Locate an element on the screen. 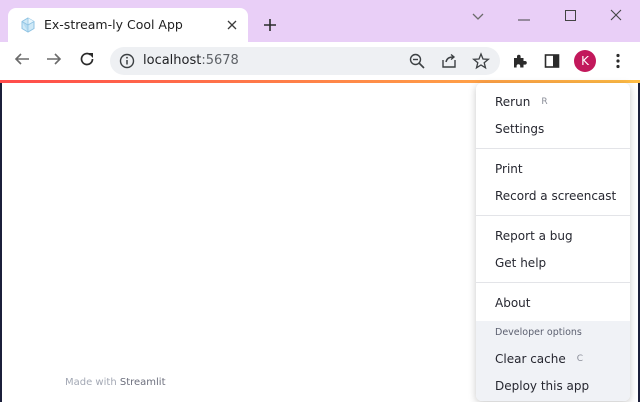 This screenshot has height=402, width=640. chevron-down-icon is located at coordinates (478, 15).